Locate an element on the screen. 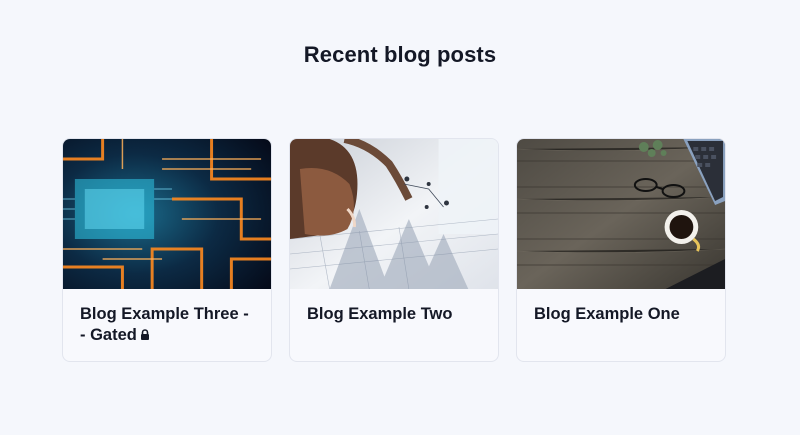 Image resolution: width=800 pixels, height=435 pixels. post-card: Blog Example One is located at coordinates (621, 250).